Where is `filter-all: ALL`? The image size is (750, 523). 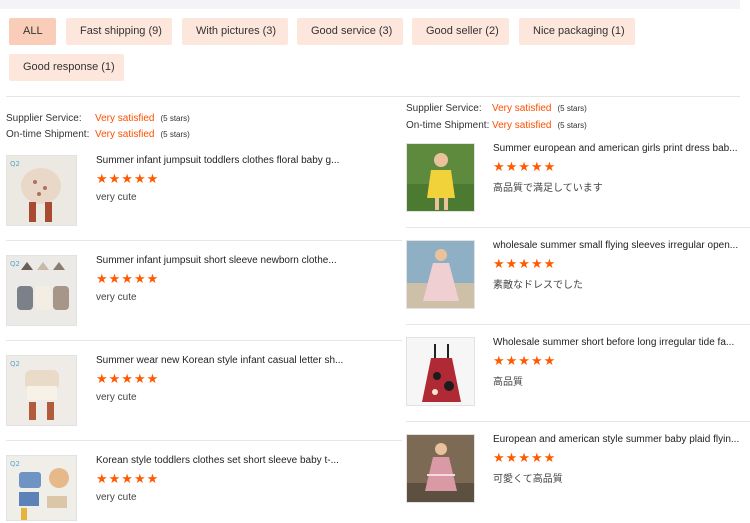
filter-all: ALL is located at coordinates (32, 31).